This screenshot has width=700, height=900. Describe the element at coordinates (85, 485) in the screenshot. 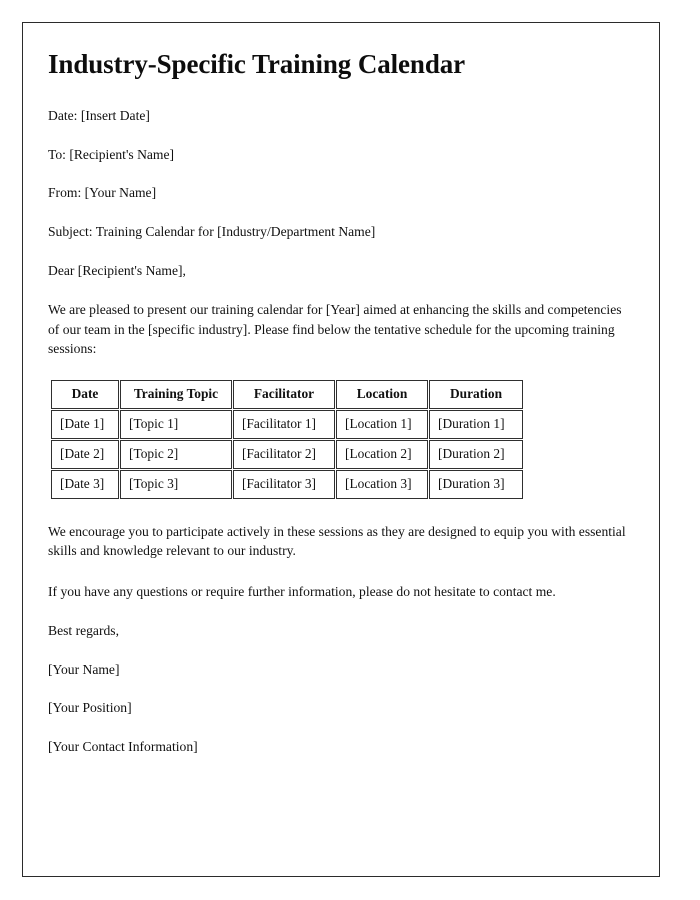

I see `cell-date: [Date 3]` at that location.